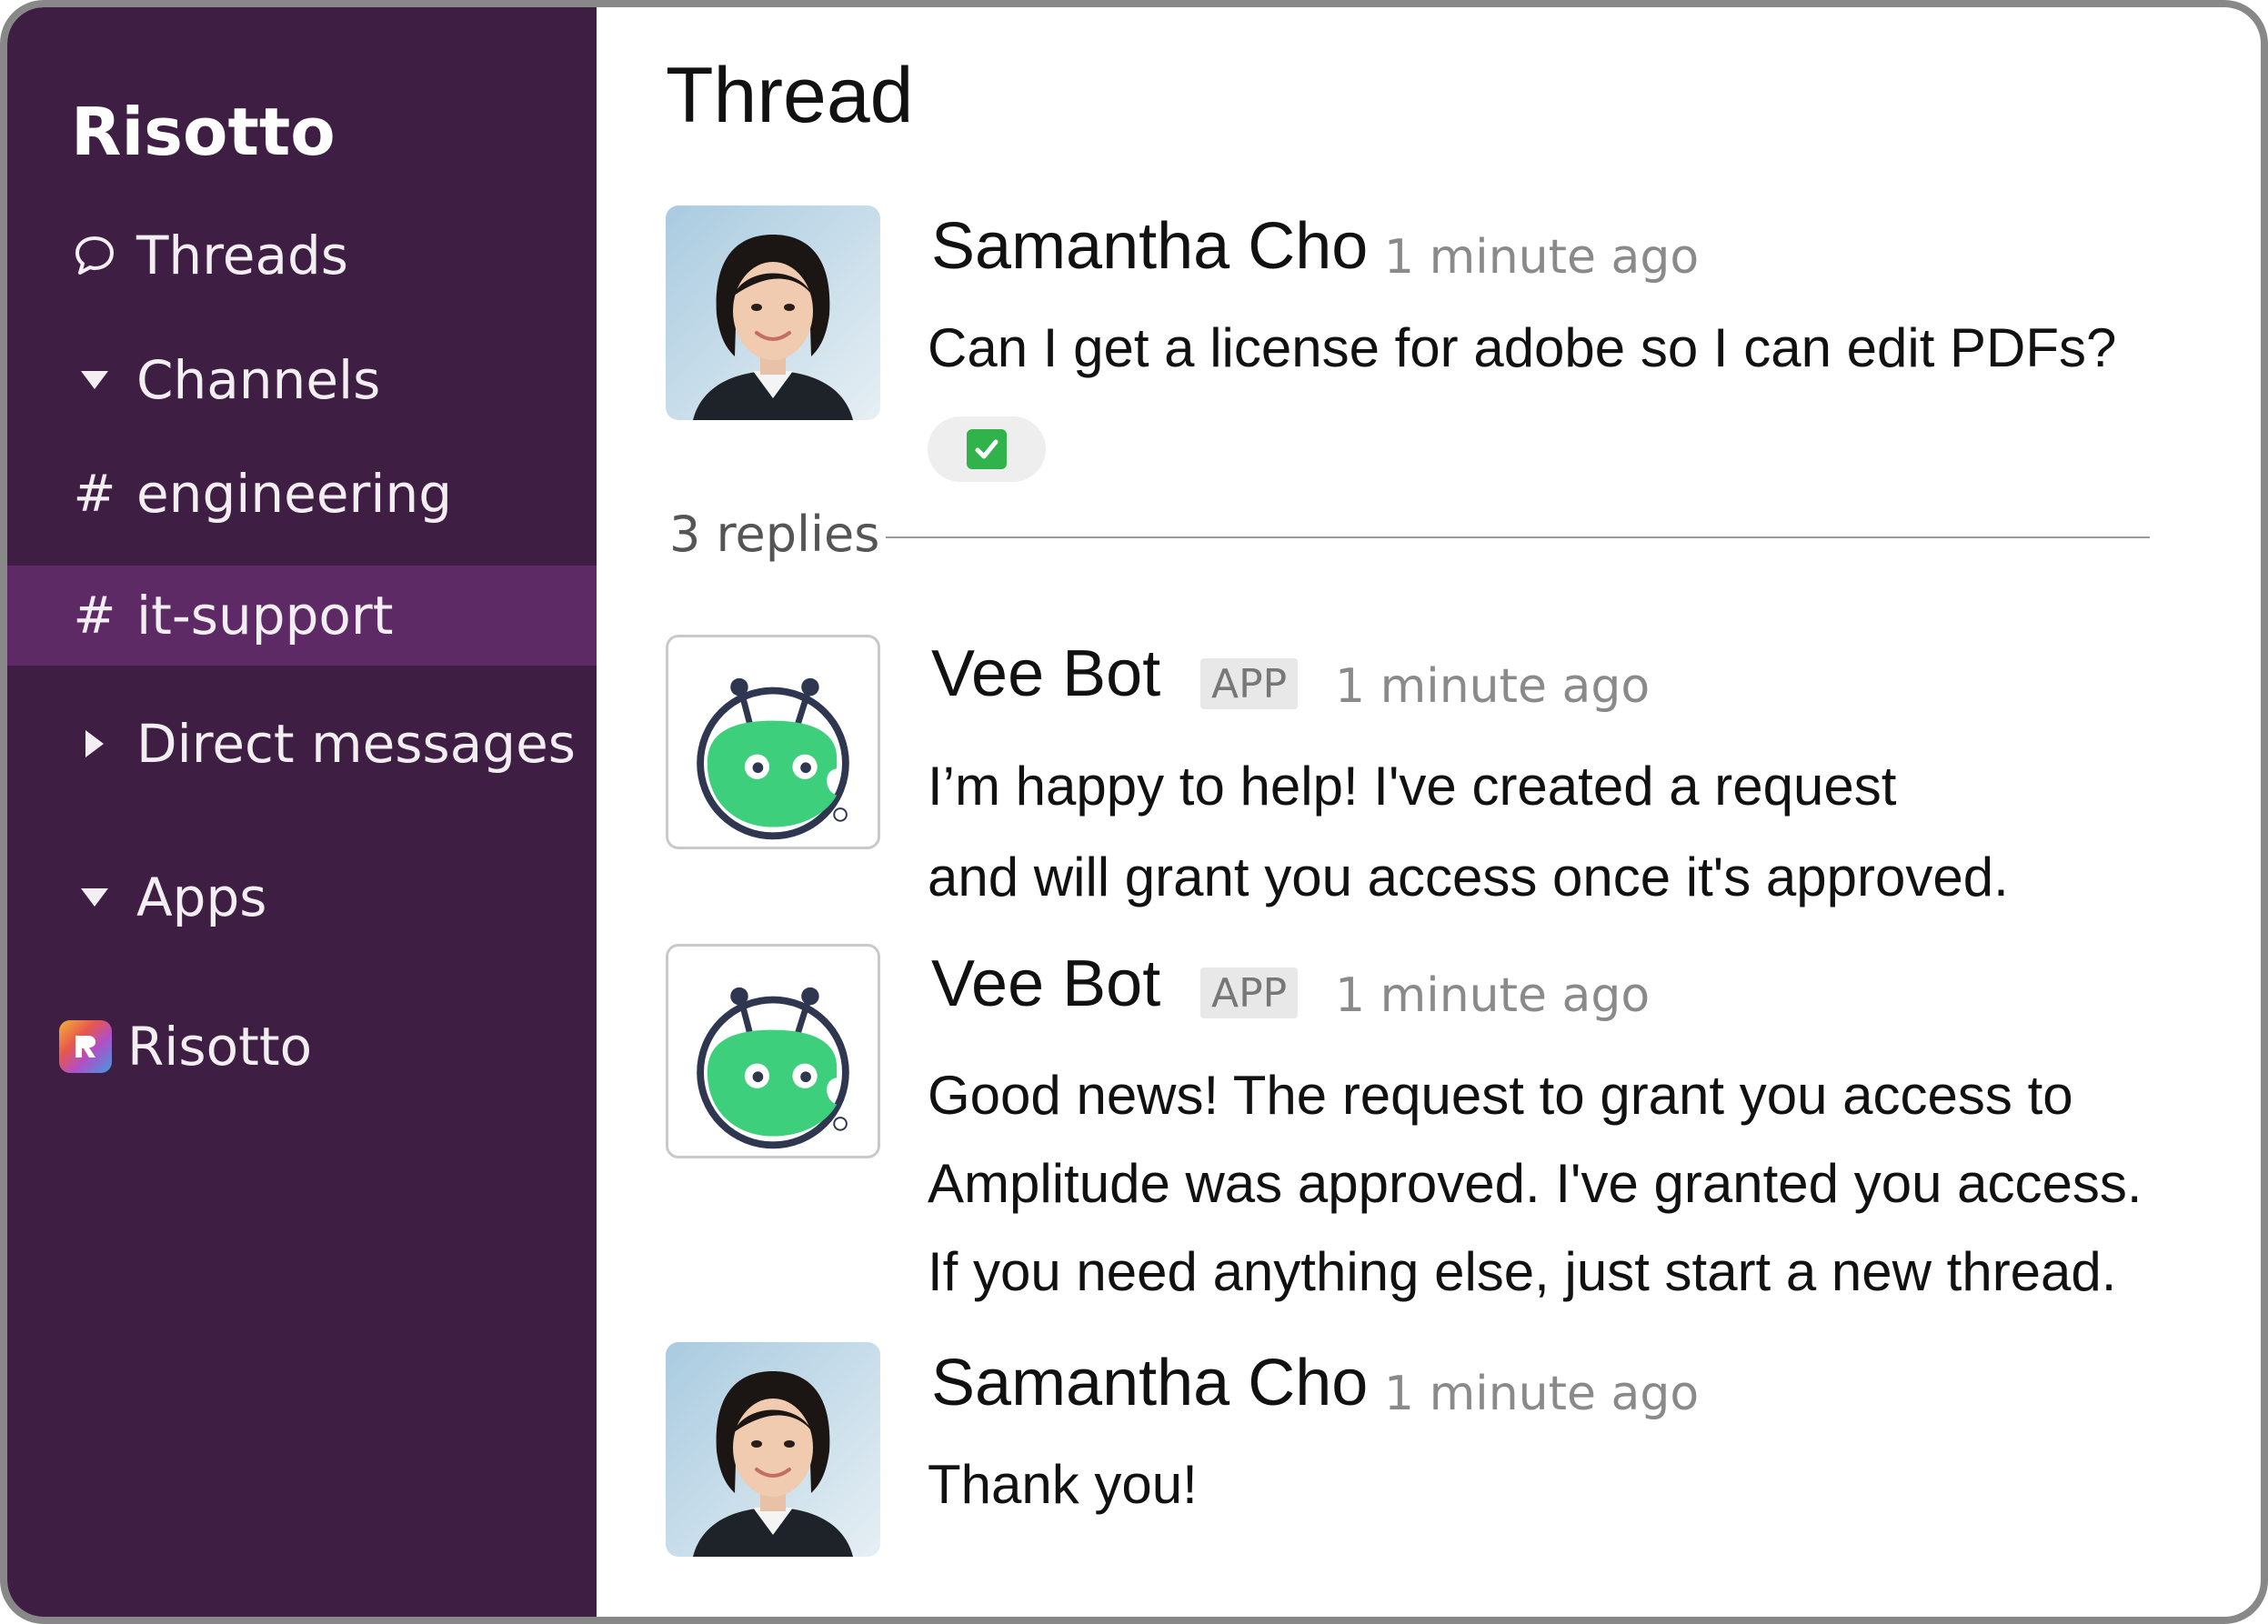  I want to click on sidebar-item-risotto-app: Risotto, so click(302, 1047).